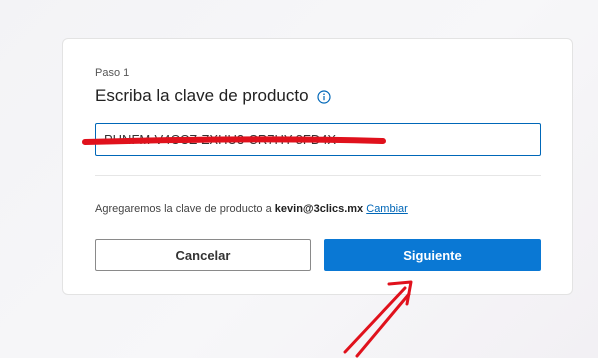 The width and height of the screenshot is (598, 358). Describe the element at coordinates (318, 175) in the screenshot. I see `divider` at that location.